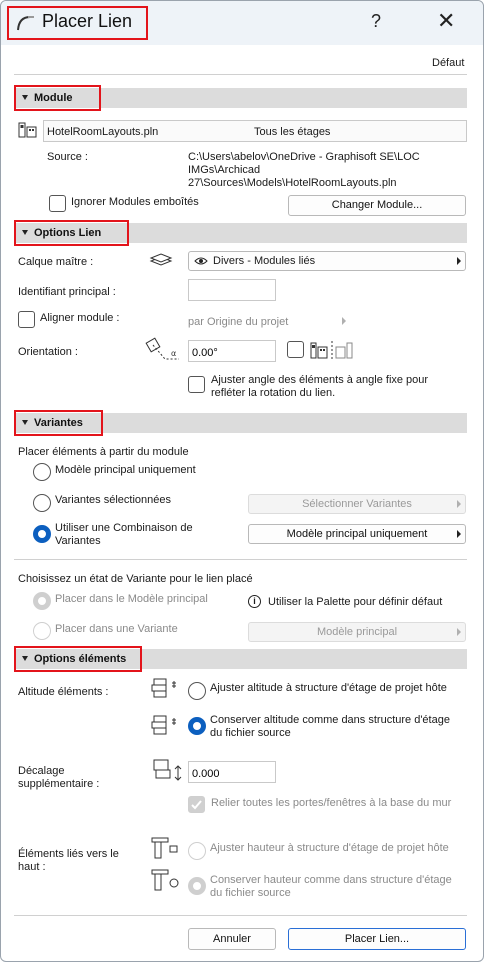 This screenshot has height=962, width=484. Describe the element at coordinates (42, 601) in the screenshot. I see `radio-place-main` at that location.